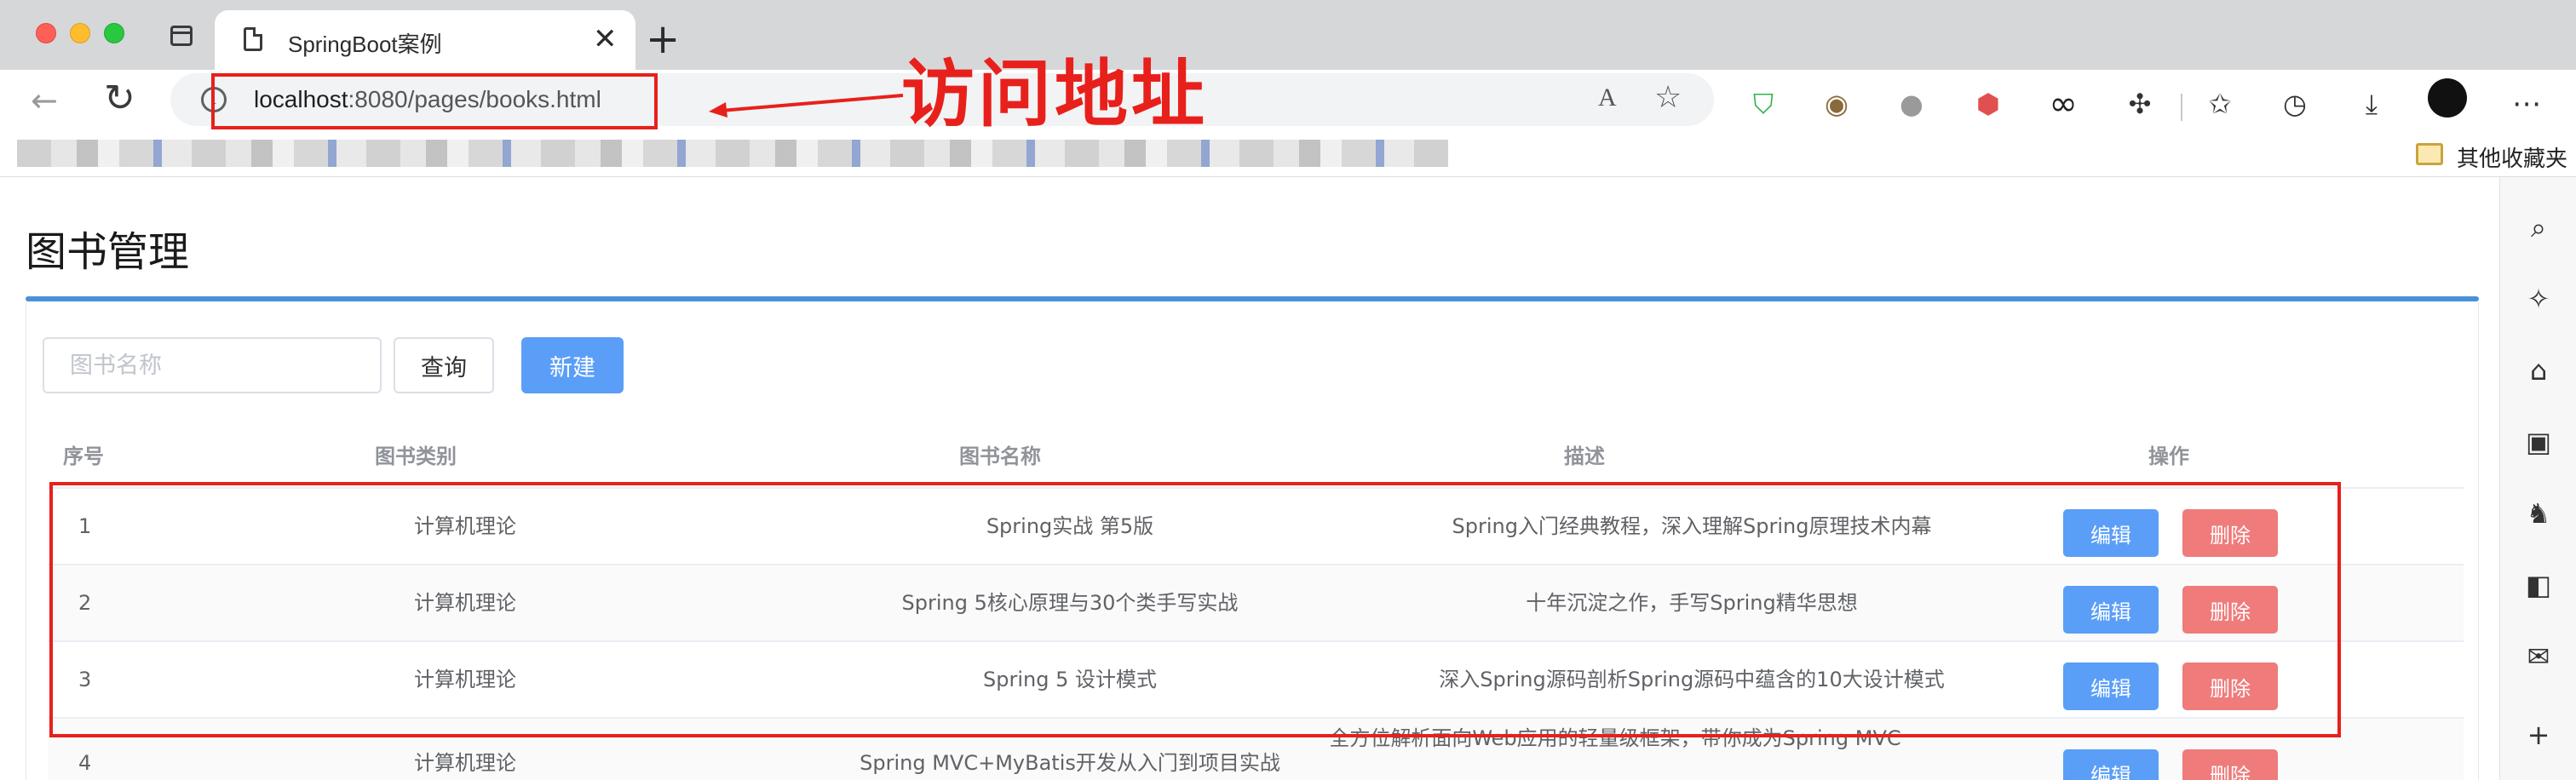 This screenshot has height=780, width=2576. Describe the element at coordinates (1055, 94) in the screenshot. I see `annotation-label: 访问地址` at that location.